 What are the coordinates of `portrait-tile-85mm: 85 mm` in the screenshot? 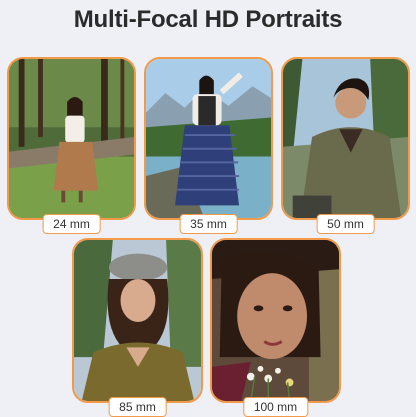 It's located at (137, 327).